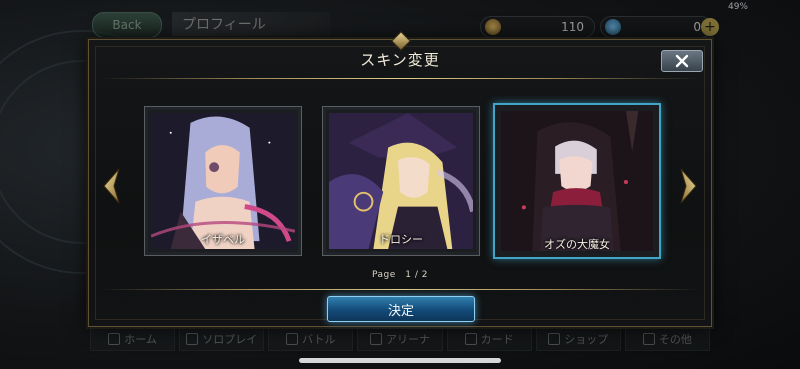 This screenshot has width=800, height=369. I want to click on nav-shop: ショップ, so click(578, 339).